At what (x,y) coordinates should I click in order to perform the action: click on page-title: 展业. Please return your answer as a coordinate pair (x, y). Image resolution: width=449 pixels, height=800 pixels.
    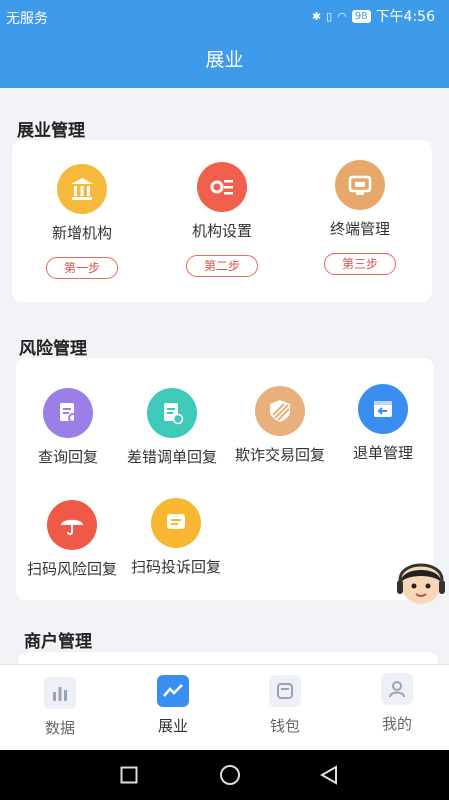
    Looking at the image, I should click on (224, 60).